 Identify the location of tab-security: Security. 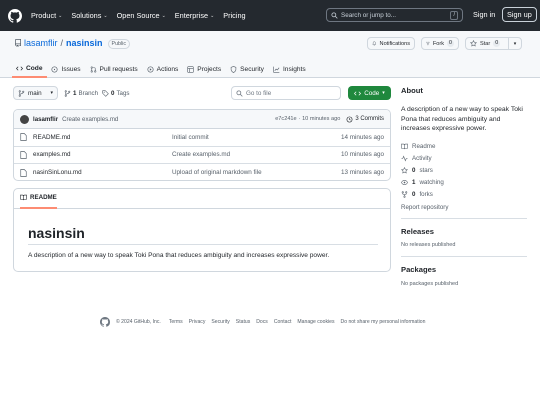
(247, 68).